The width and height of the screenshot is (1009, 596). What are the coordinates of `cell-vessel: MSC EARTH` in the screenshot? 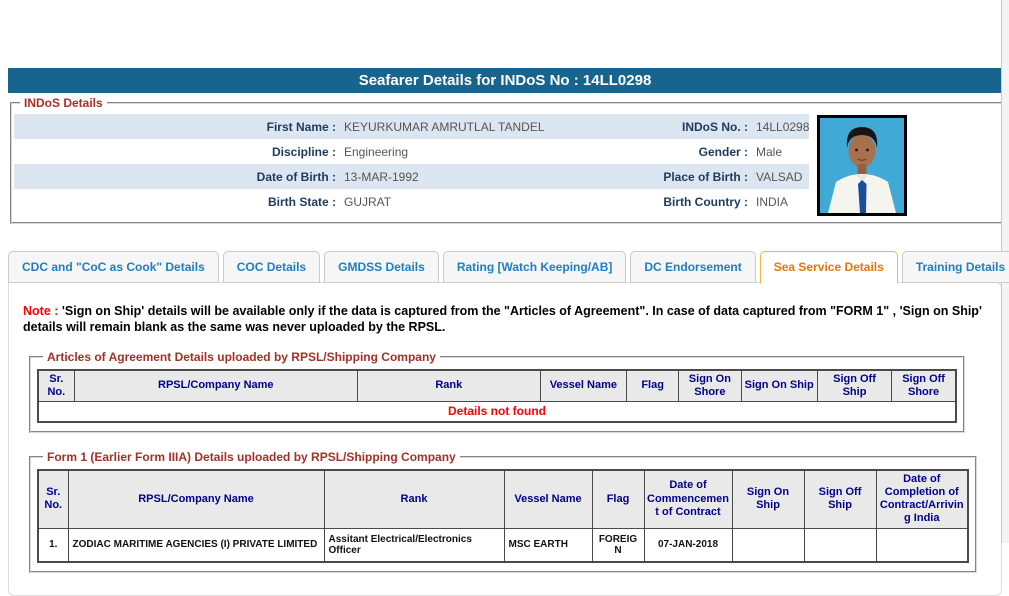 It's located at (548, 545).